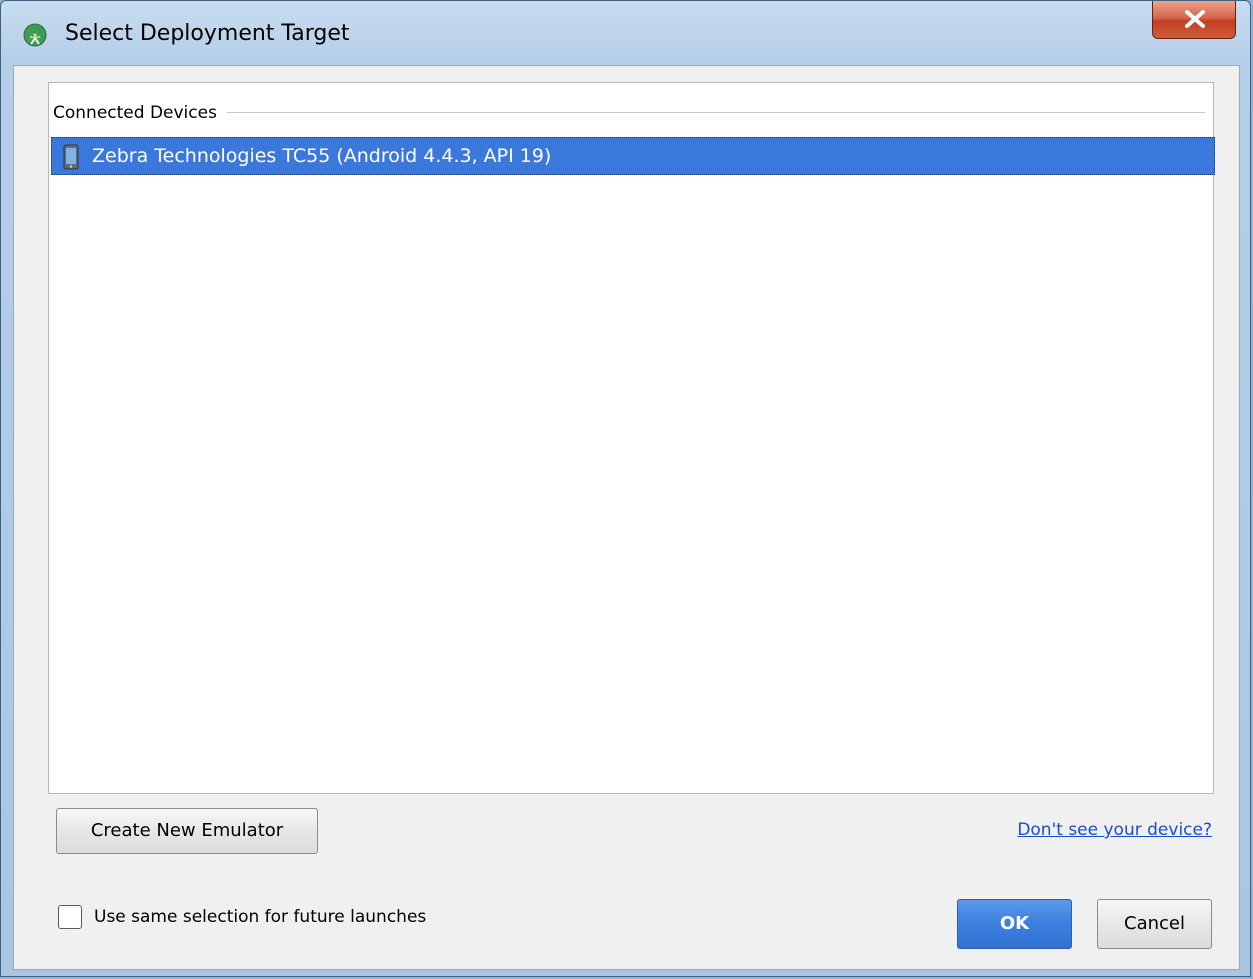  I want to click on close-icon, so click(1195, 19).